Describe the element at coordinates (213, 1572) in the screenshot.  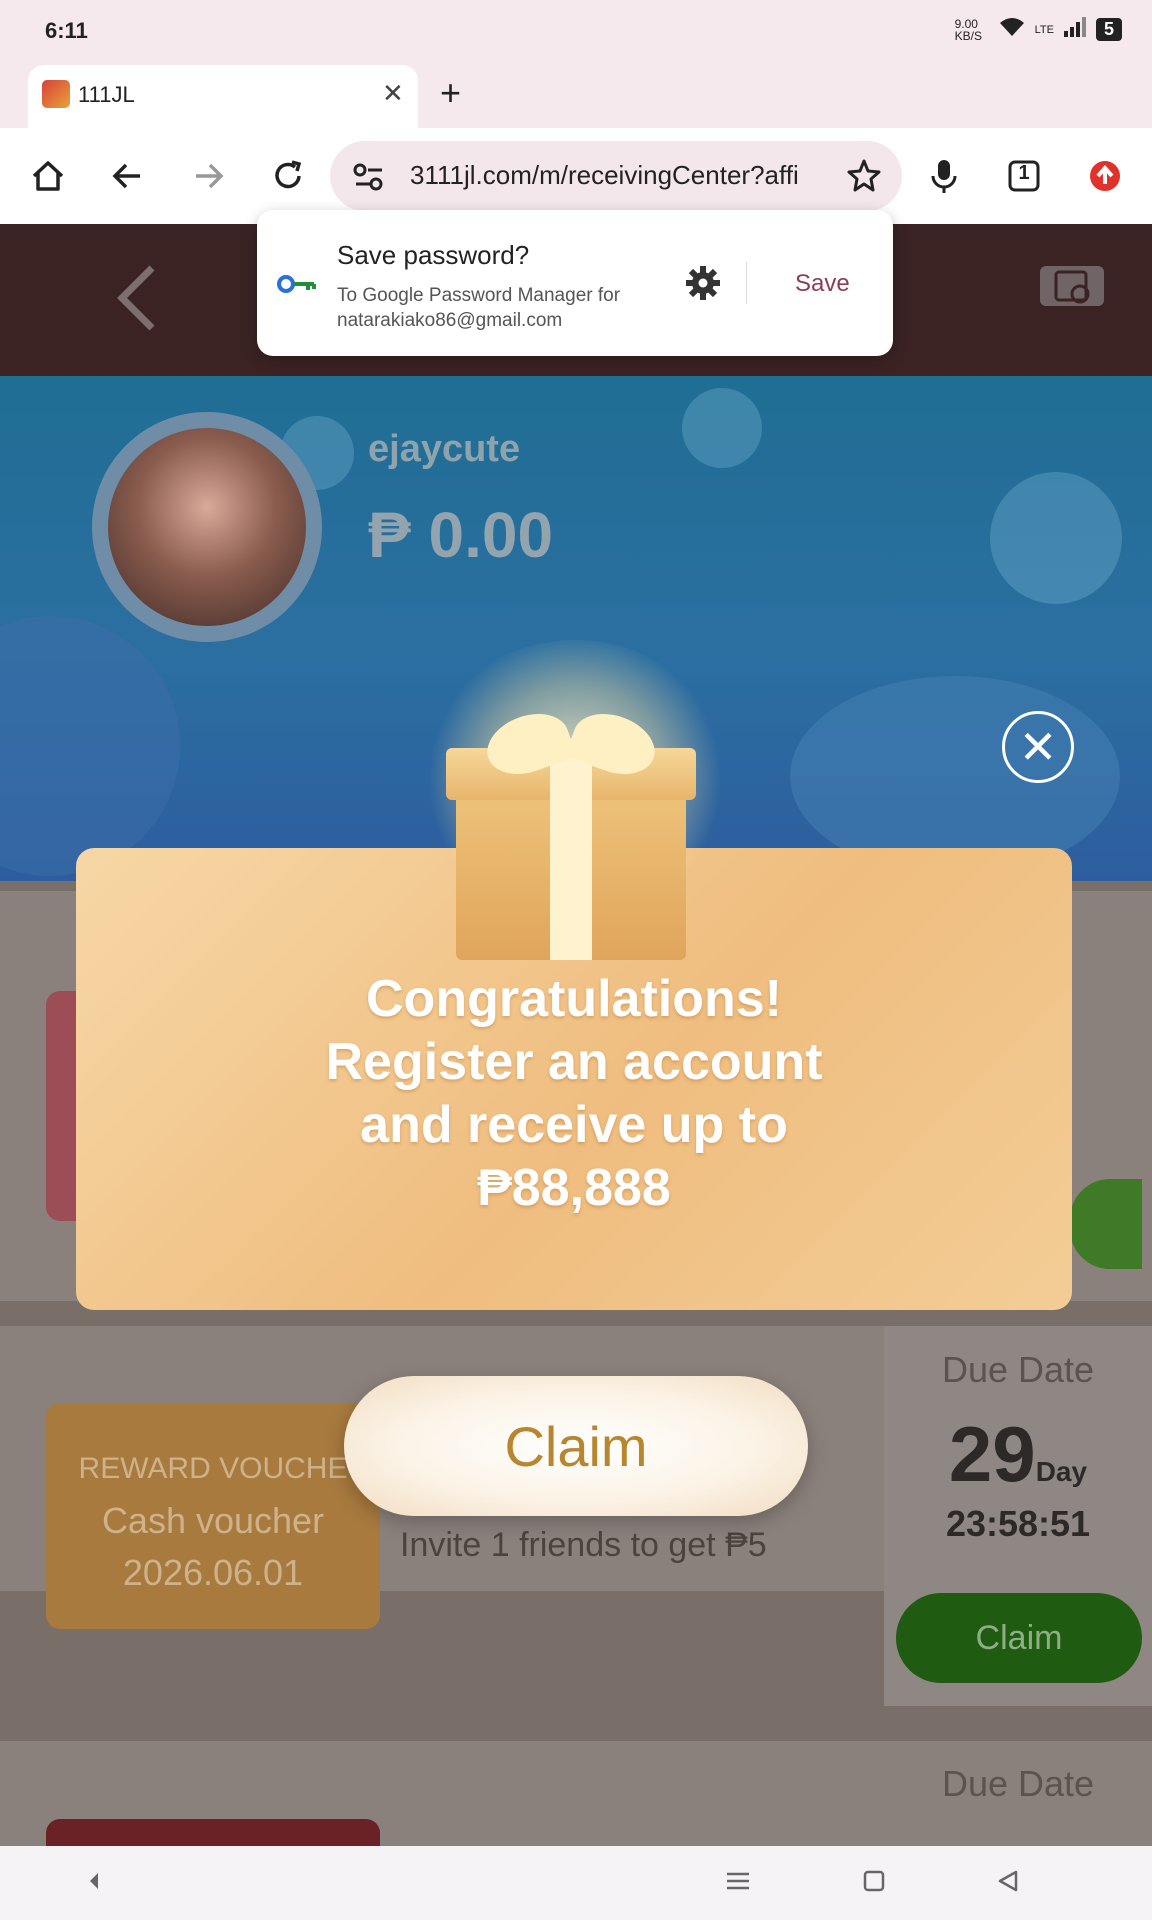
I see `voucher-date: 2026.06.01` at that location.